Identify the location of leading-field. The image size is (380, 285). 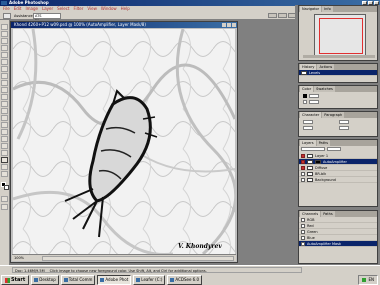
(344, 122).